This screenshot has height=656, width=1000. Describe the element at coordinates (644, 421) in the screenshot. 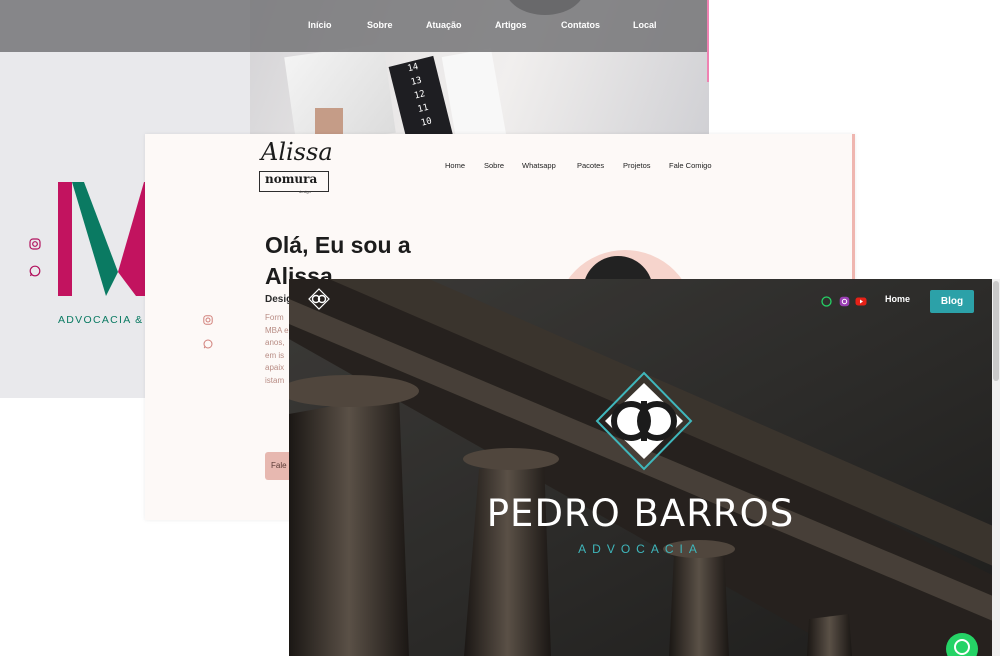

I see `pb-logo` at that location.